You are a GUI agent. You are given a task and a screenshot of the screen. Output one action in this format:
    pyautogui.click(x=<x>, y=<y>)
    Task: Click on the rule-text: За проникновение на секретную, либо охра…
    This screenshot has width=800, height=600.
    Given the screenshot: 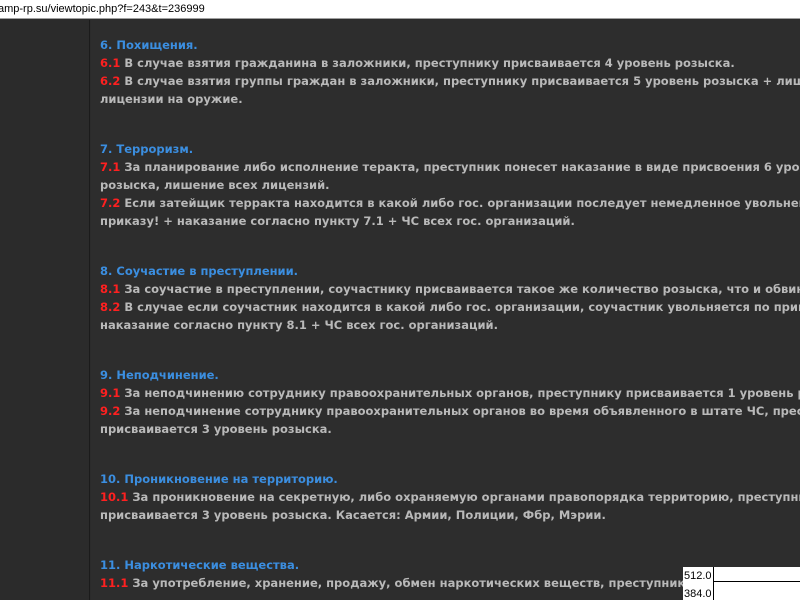 What is the action you would take?
    pyautogui.click(x=464, y=497)
    